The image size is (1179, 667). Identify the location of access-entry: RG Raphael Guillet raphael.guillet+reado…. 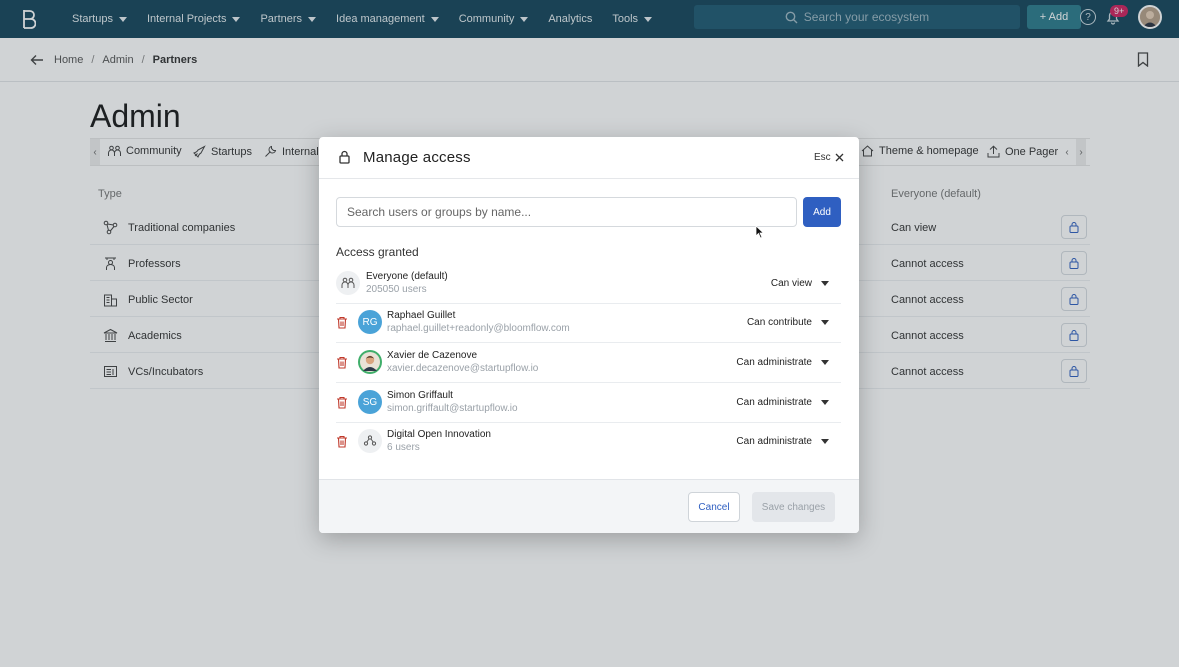
(588, 323).